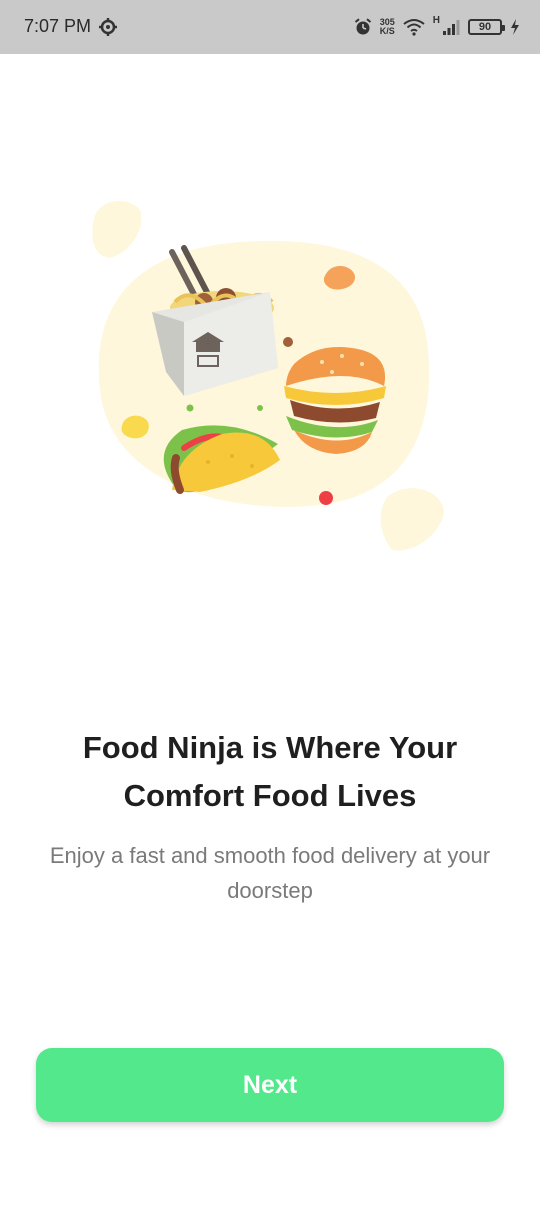 The height and width of the screenshot is (1230, 540). I want to click on net-speed-unit: K/S, so click(387, 31).